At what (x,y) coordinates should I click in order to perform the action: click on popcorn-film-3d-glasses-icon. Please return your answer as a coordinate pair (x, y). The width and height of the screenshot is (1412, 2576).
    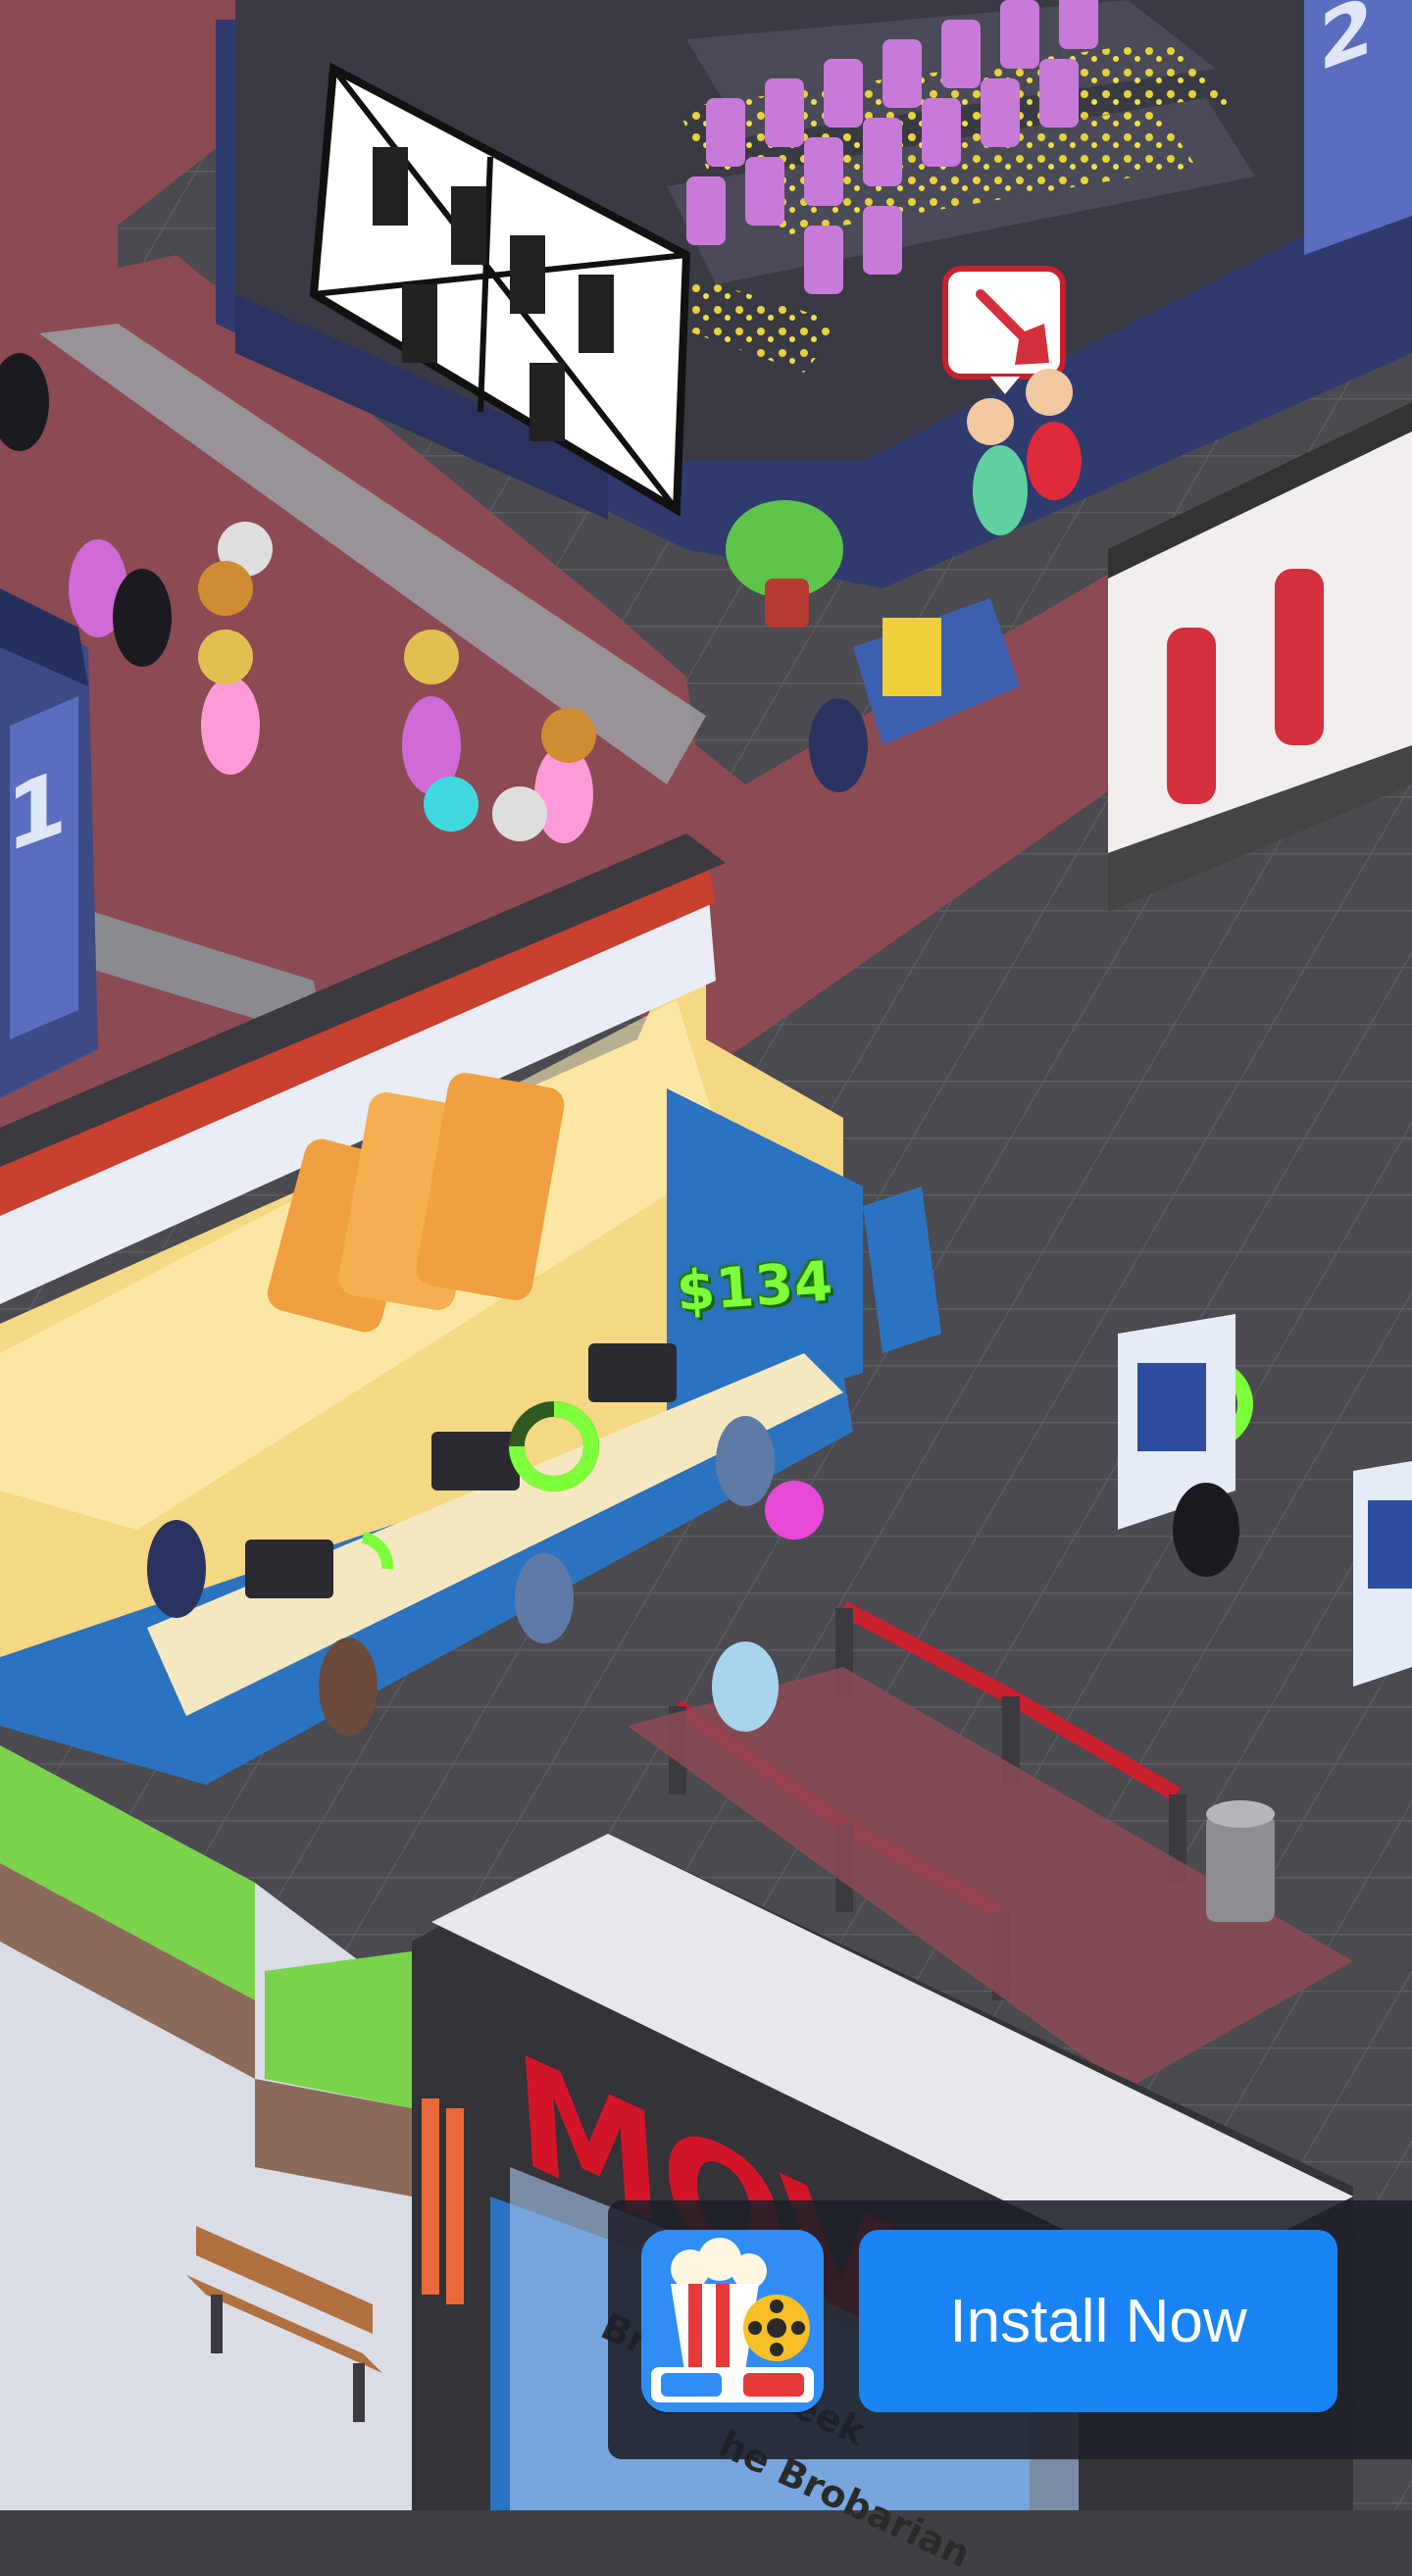
    Looking at the image, I should click on (732, 2321).